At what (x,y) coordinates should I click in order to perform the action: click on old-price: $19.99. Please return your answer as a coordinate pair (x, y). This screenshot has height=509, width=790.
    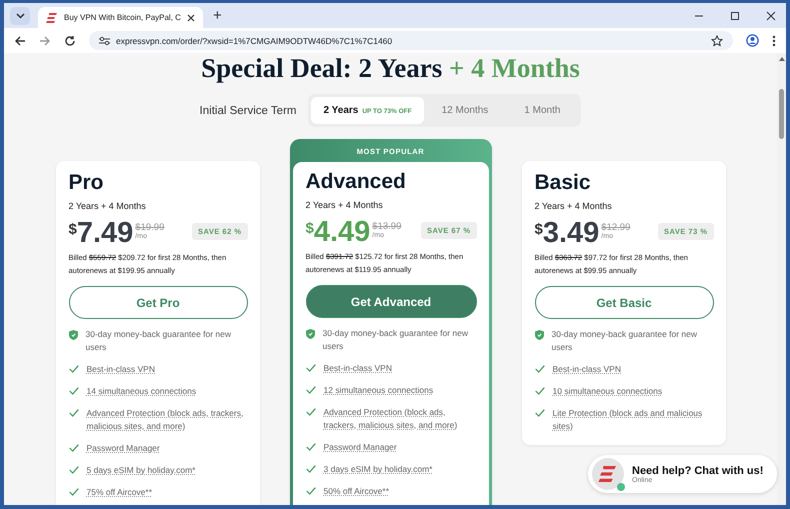
    Looking at the image, I should click on (149, 227).